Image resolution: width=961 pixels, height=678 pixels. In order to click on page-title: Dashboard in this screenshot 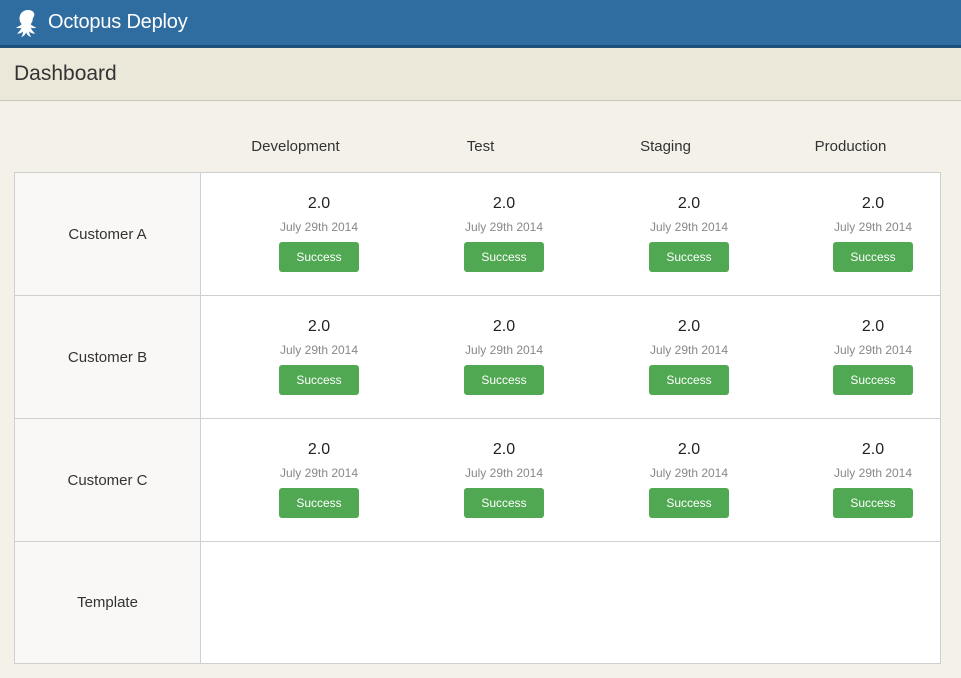, I will do `click(65, 73)`.